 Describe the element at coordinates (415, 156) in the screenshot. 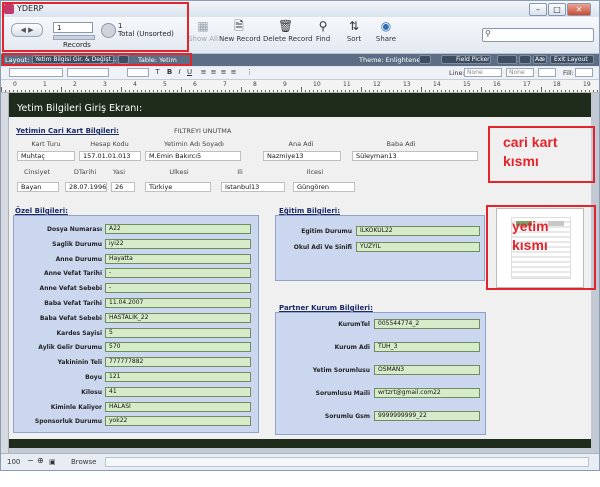

I see `baba-adi-field: Süleyman13` at that location.